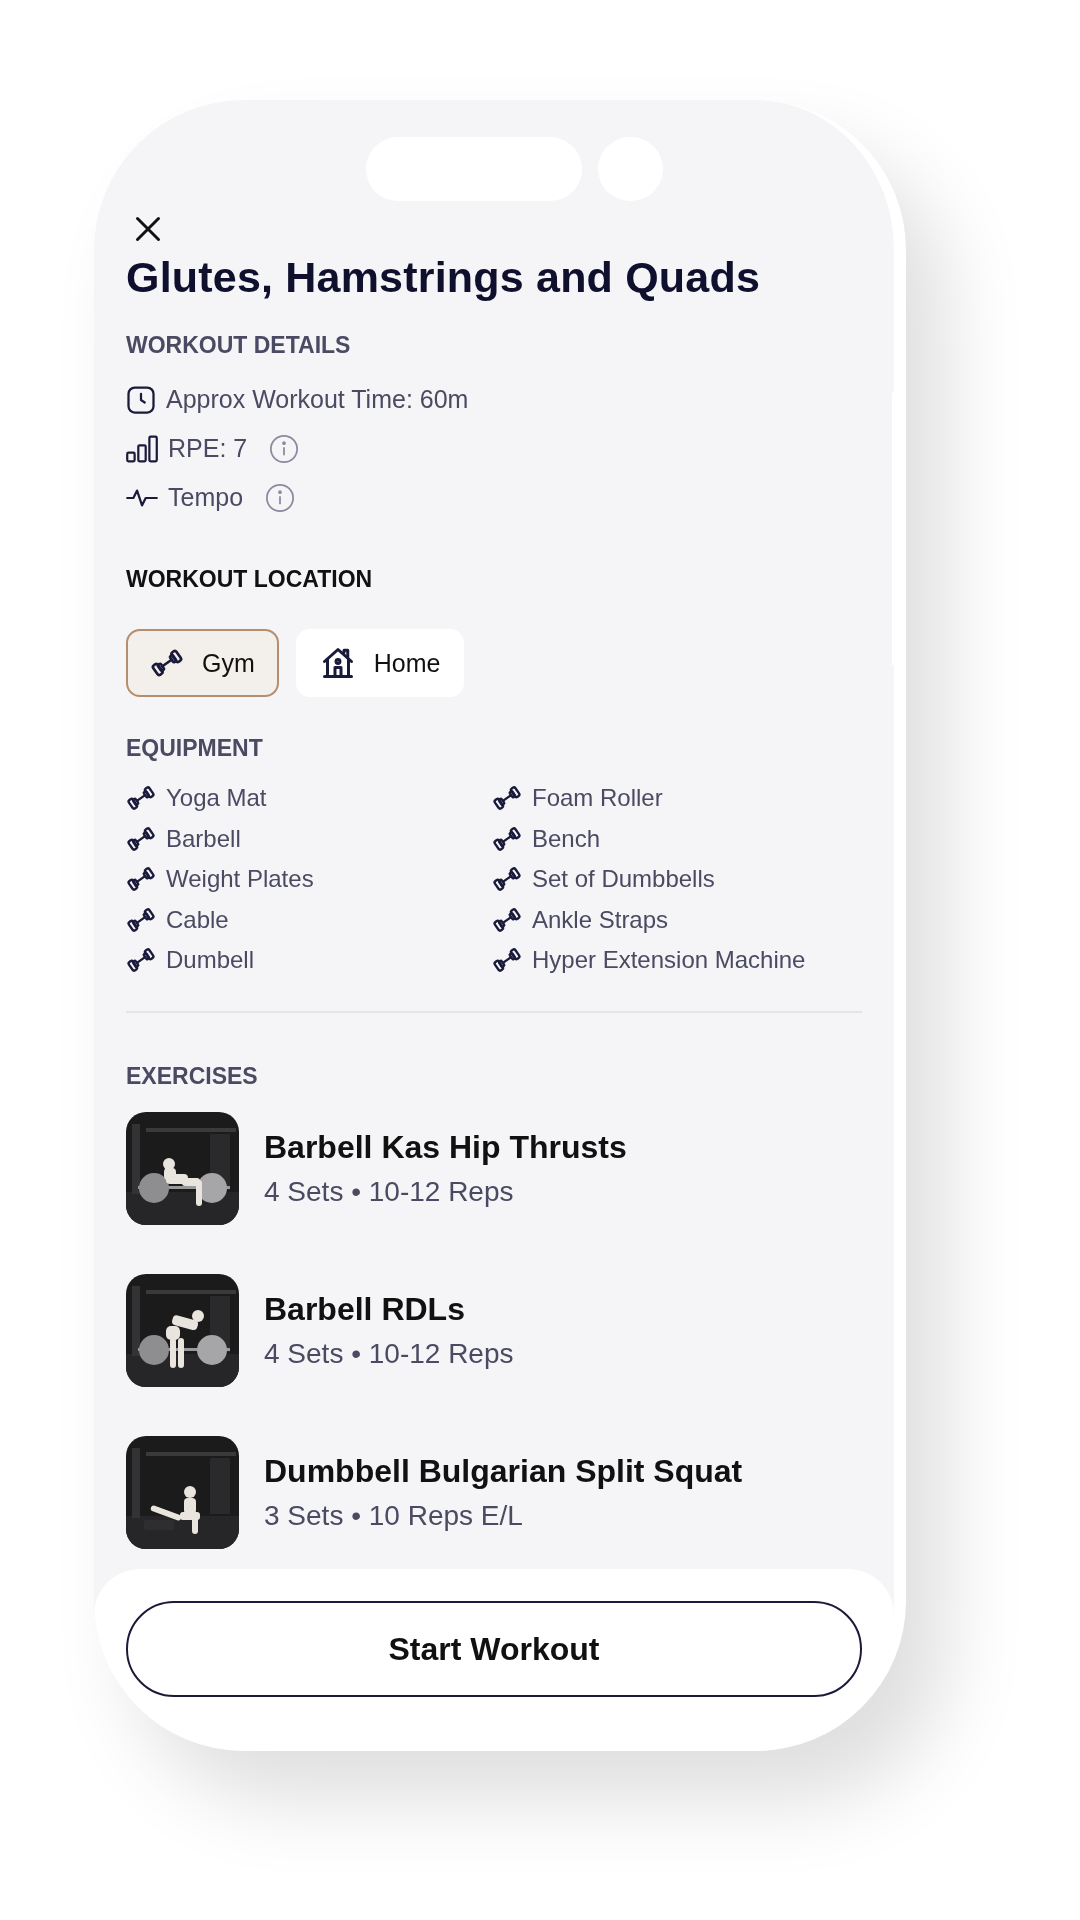 This screenshot has height=1920, width=1080. Describe the element at coordinates (445, 1147) in the screenshot. I see `exercise-name: Barbell Kas Hip Thrusts` at that location.